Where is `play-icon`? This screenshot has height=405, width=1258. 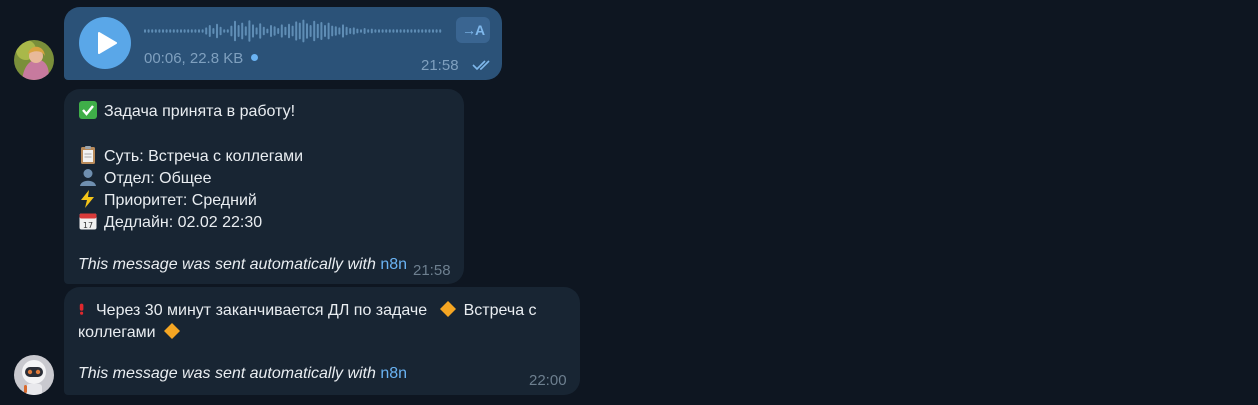 play-icon is located at coordinates (107, 43).